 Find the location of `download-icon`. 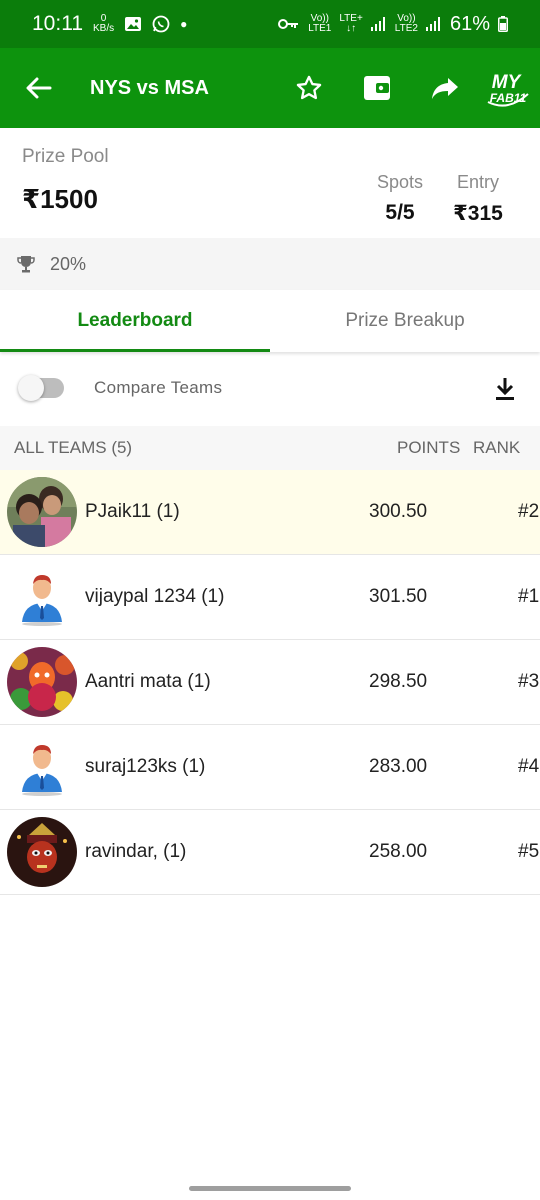

download-icon is located at coordinates (505, 389).